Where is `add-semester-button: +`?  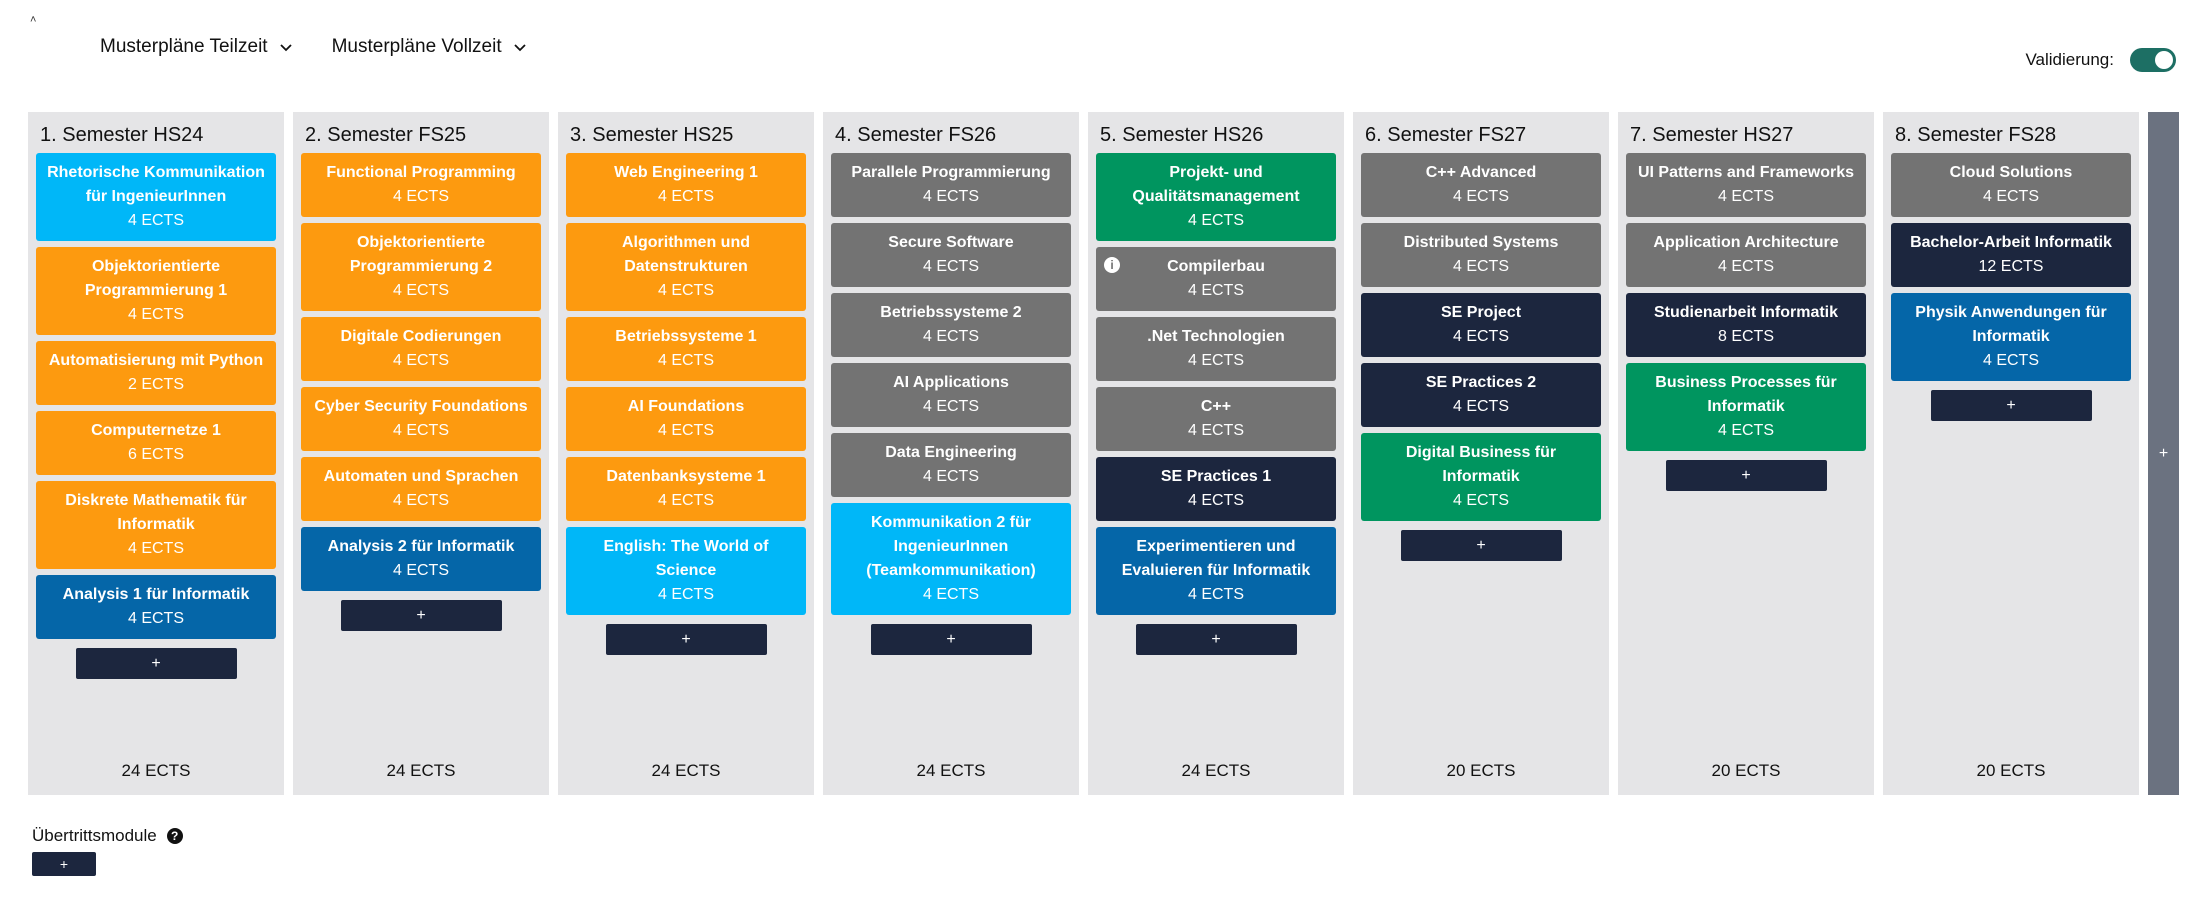
add-semester-button: + is located at coordinates (2163, 453).